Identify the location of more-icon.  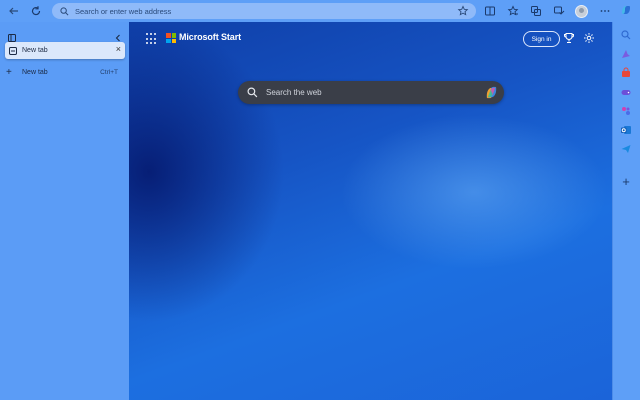
(604, 11).